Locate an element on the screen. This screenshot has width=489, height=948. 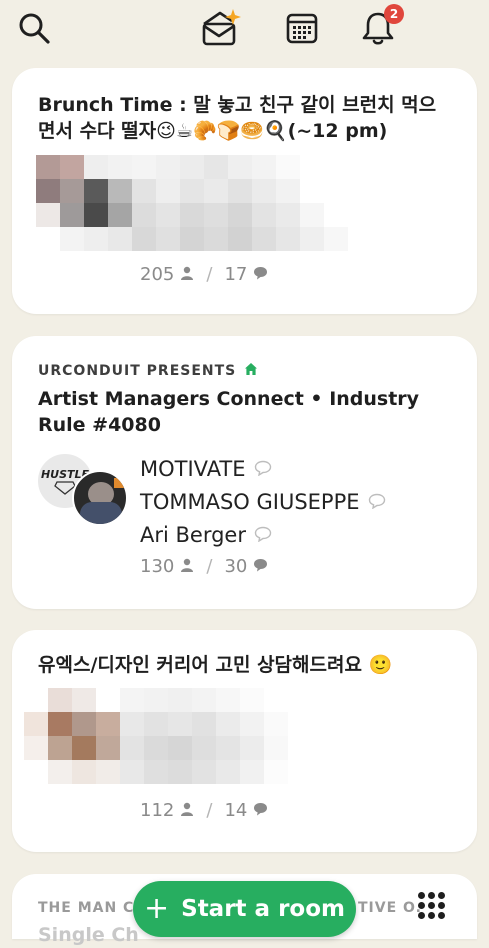
profile-avatar is located at coordinates (451, 24).